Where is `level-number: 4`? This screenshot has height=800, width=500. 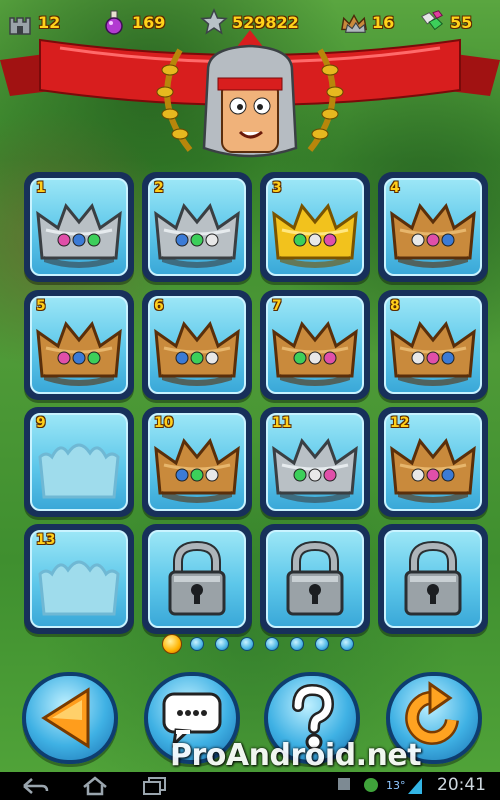 level-number: 4 is located at coordinates (395, 188).